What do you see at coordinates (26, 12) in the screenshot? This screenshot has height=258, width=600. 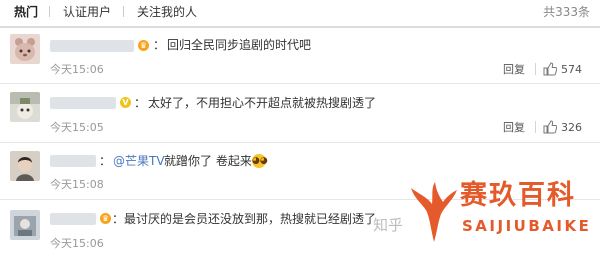 I see `tab-hot: 热门` at bounding box center [26, 12].